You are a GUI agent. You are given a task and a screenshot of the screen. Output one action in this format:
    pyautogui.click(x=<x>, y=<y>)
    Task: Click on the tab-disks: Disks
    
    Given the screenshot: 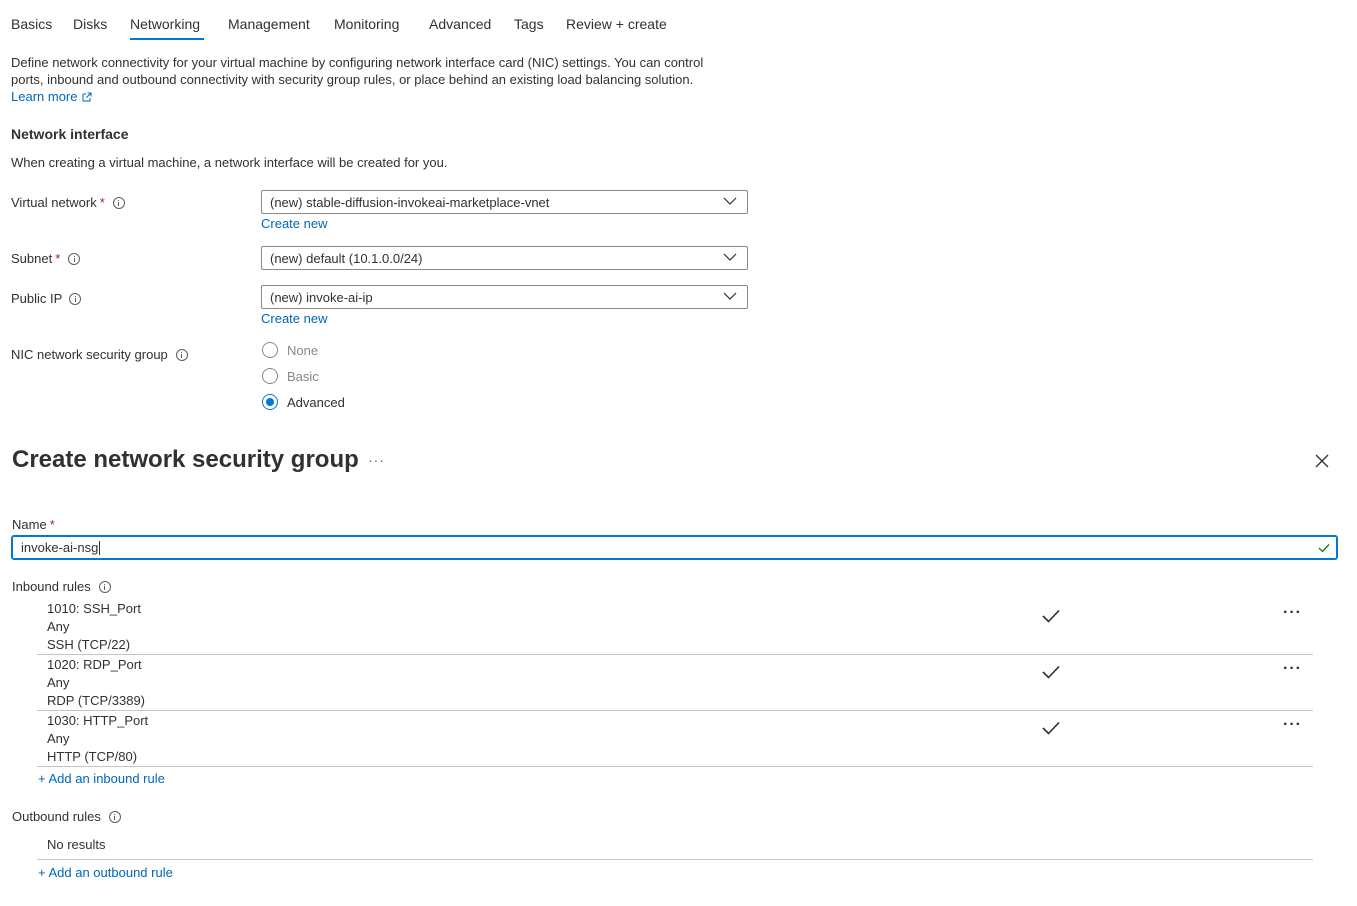 What is the action you would take?
    pyautogui.click(x=90, y=24)
    